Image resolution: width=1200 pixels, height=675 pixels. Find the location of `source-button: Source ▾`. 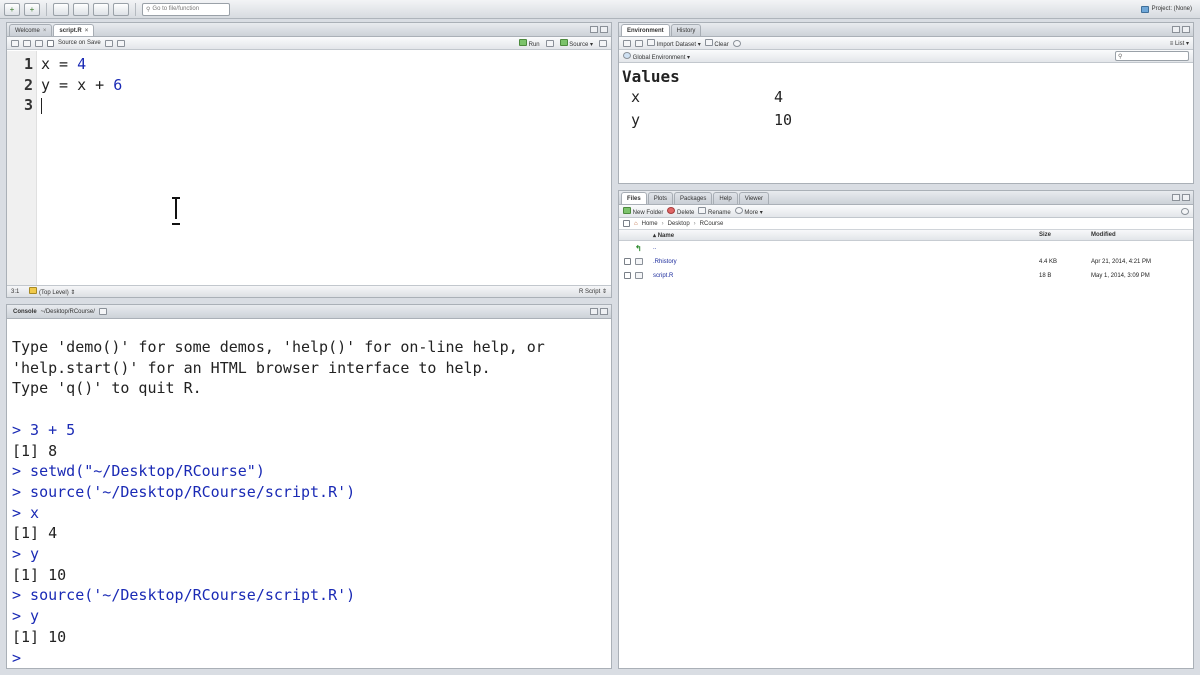

source-button: Source ▾ is located at coordinates (576, 43).